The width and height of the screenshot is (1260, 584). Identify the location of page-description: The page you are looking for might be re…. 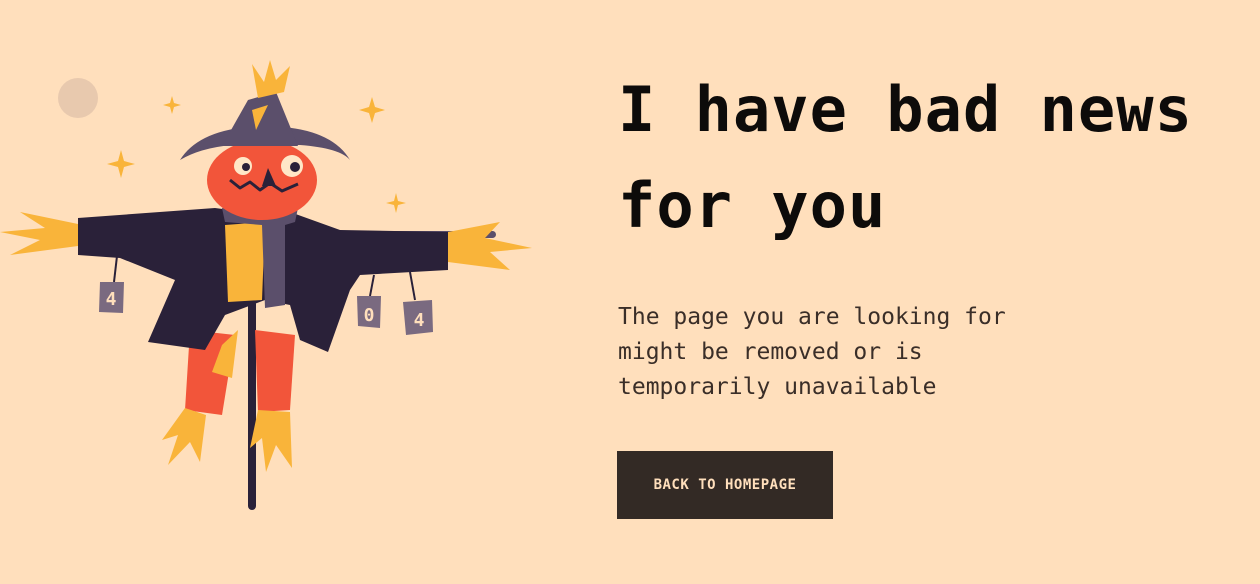
(812, 352).